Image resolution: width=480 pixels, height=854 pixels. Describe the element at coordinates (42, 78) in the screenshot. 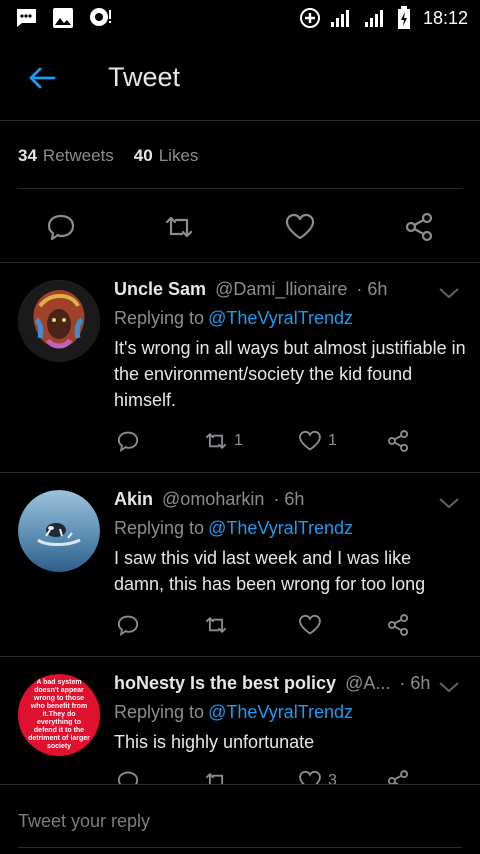

I see `arrow-left-icon` at that location.